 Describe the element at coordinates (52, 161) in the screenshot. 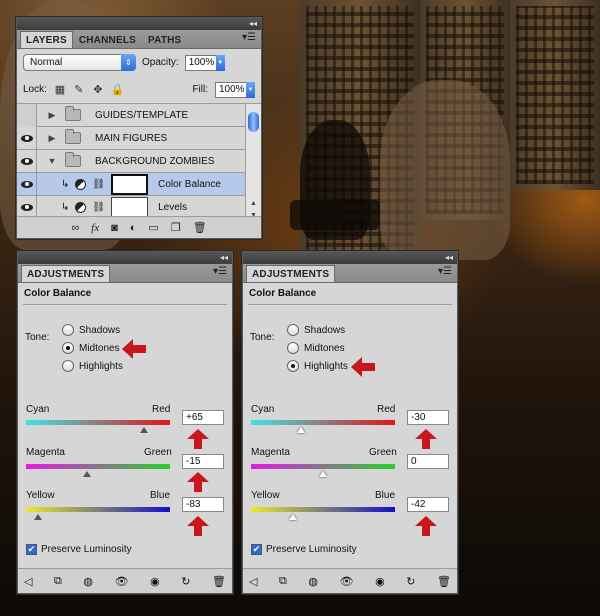

I see `triangle-down-icon: ▼` at that location.